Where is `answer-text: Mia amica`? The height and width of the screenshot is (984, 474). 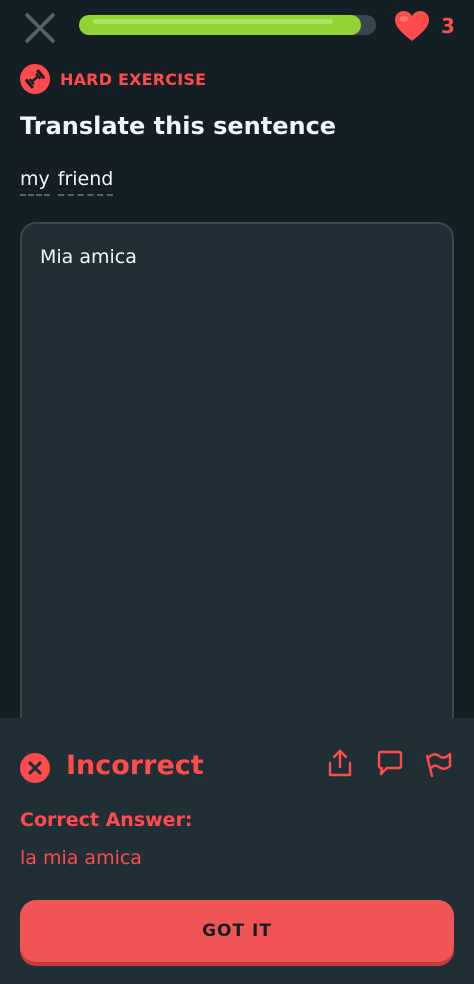
answer-text: Mia amica is located at coordinates (88, 257).